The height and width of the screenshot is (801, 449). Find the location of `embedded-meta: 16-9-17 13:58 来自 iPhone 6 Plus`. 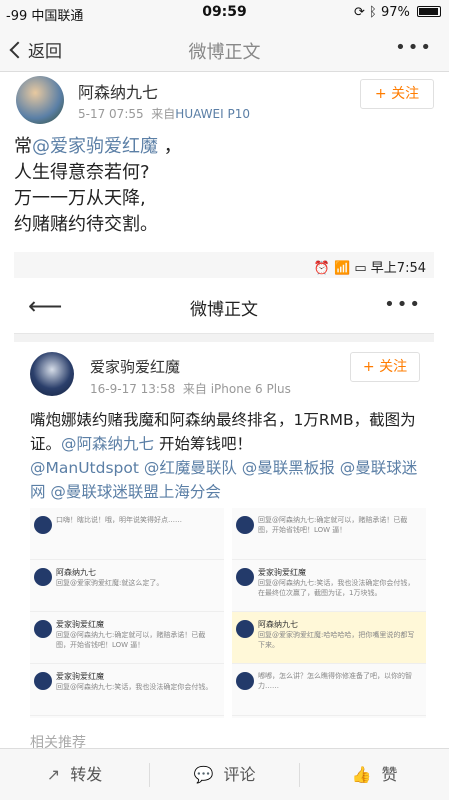

embedded-meta: 16-9-17 13:58 来自 iPhone 6 Plus is located at coordinates (190, 389).